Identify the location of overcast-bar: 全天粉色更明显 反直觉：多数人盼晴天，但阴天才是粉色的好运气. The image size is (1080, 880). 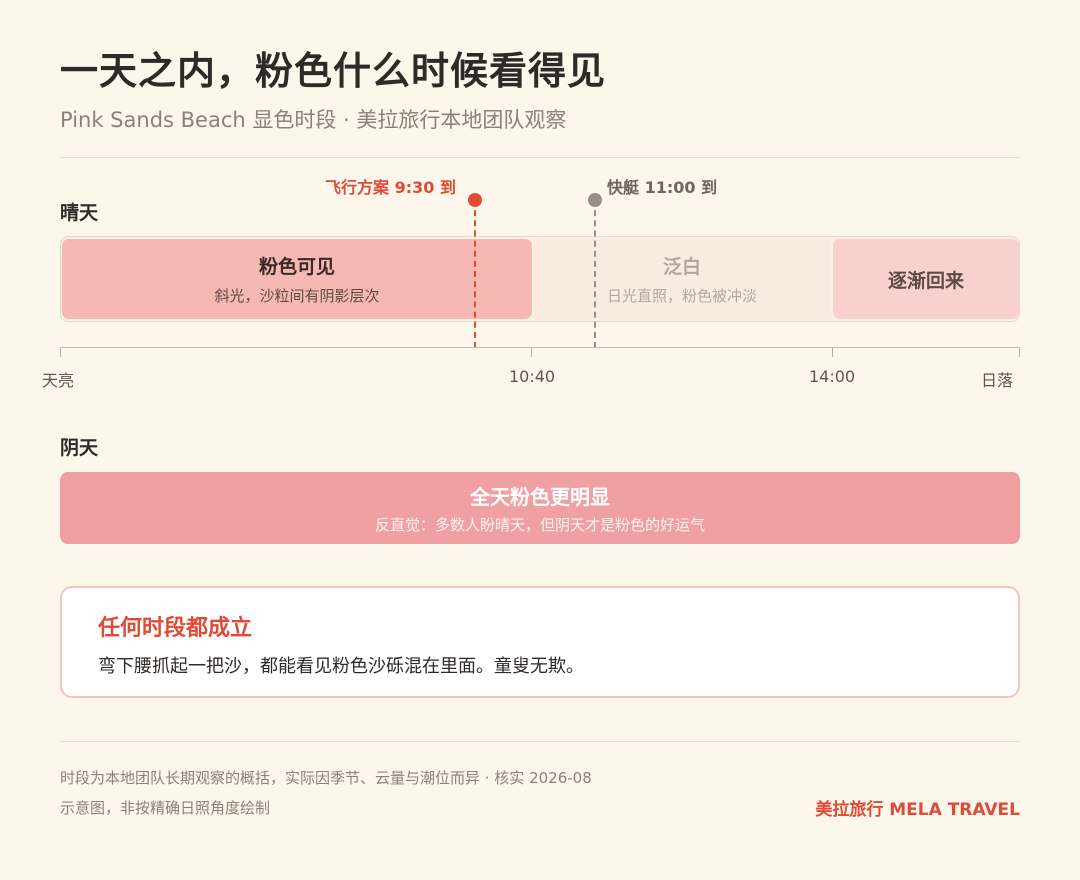
(540, 508).